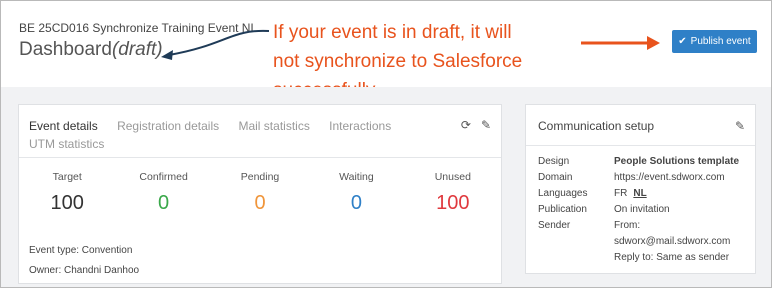 The image size is (772, 288). I want to click on lang-nl: NL, so click(639, 193).